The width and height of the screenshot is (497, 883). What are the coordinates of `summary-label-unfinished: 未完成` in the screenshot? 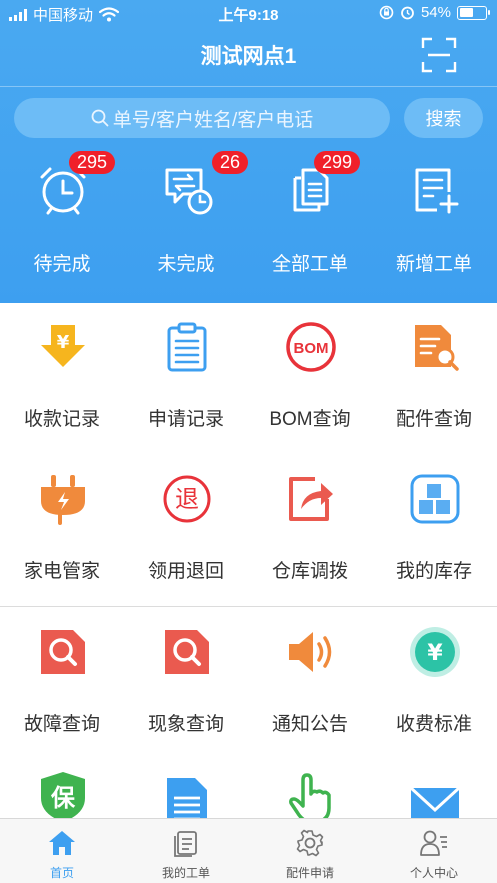 It's located at (186, 264).